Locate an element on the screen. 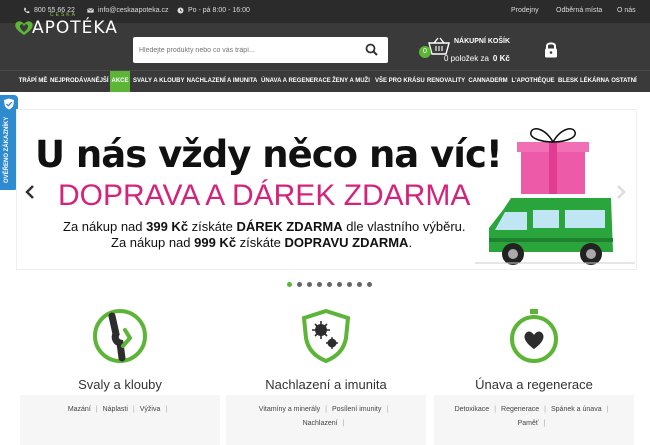 The width and height of the screenshot is (650, 445). text: dle vlastního výběru. is located at coordinates (404, 226).